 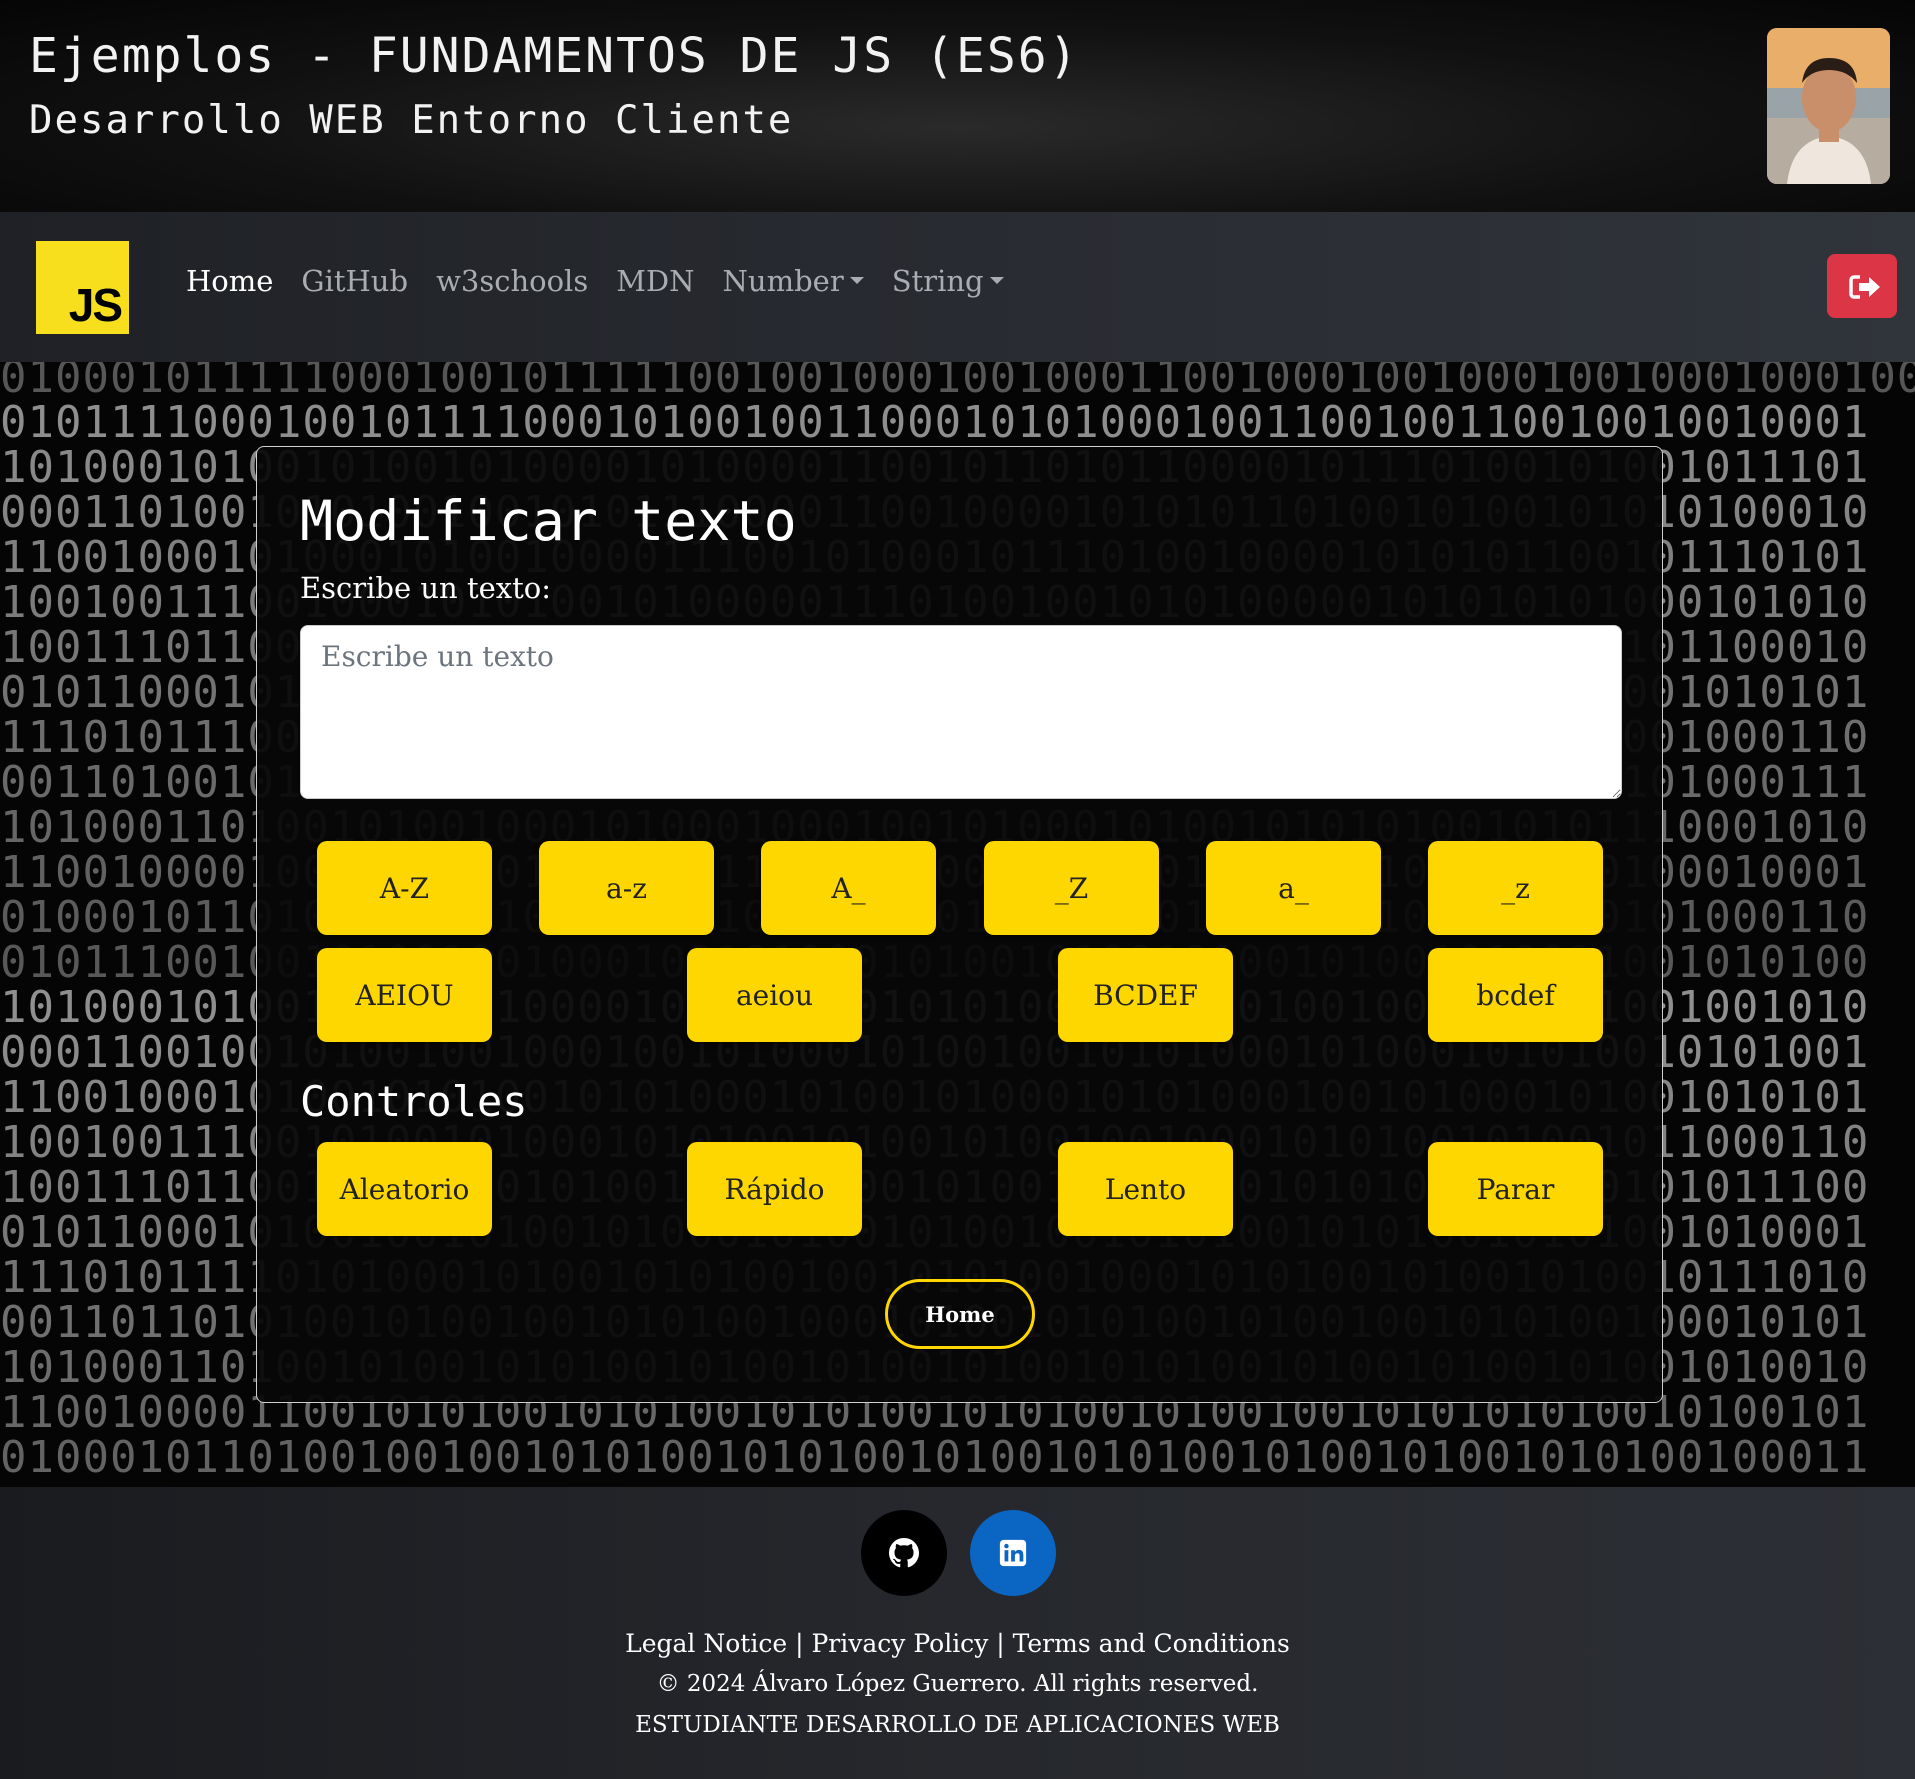 What do you see at coordinates (899, 1643) in the screenshot?
I see `privacy-policy-link: Privacy Policy` at bounding box center [899, 1643].